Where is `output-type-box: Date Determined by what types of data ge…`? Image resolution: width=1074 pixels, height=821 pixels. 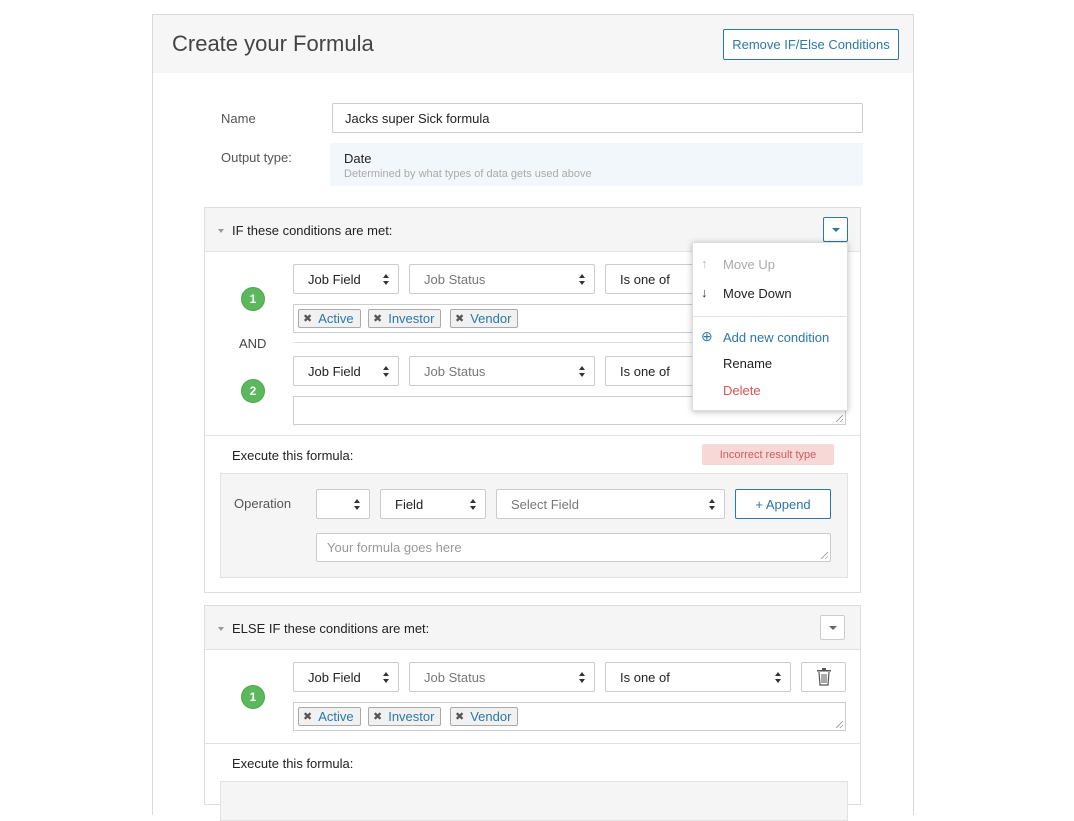
output-type-box: Date Determined by what types of data ge… is located at coordinates (596, 164).